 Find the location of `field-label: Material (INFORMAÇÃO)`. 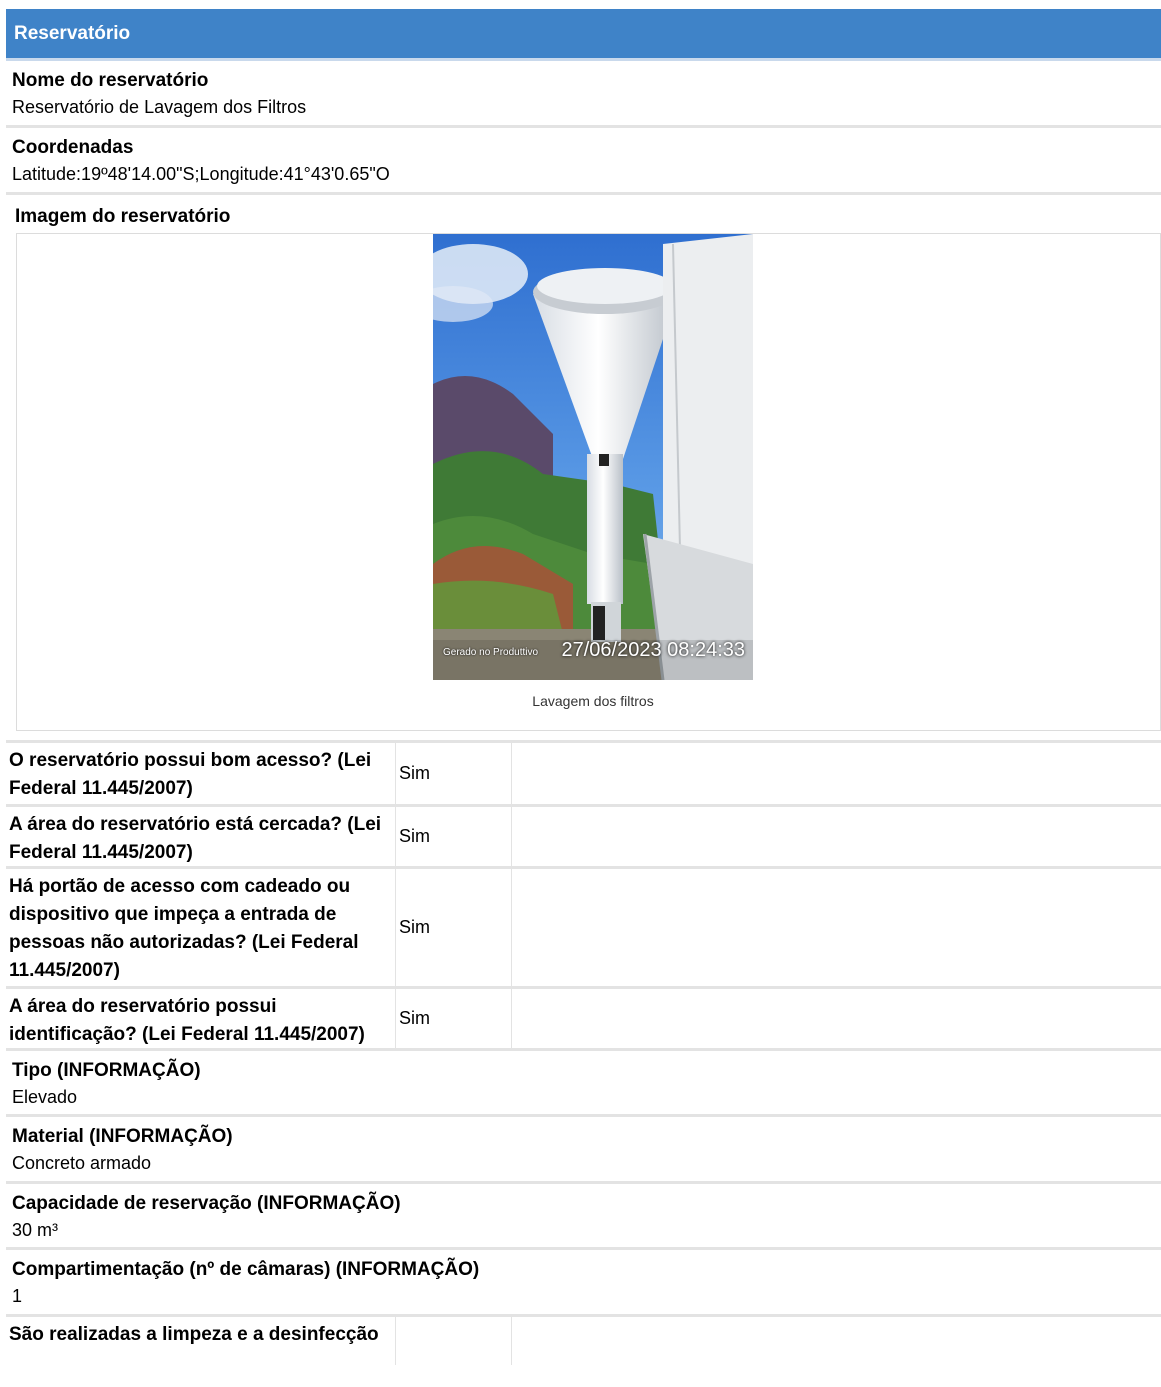

field-label: Material (INFORMAÇÃO) is located at coordinates (122, 1136).